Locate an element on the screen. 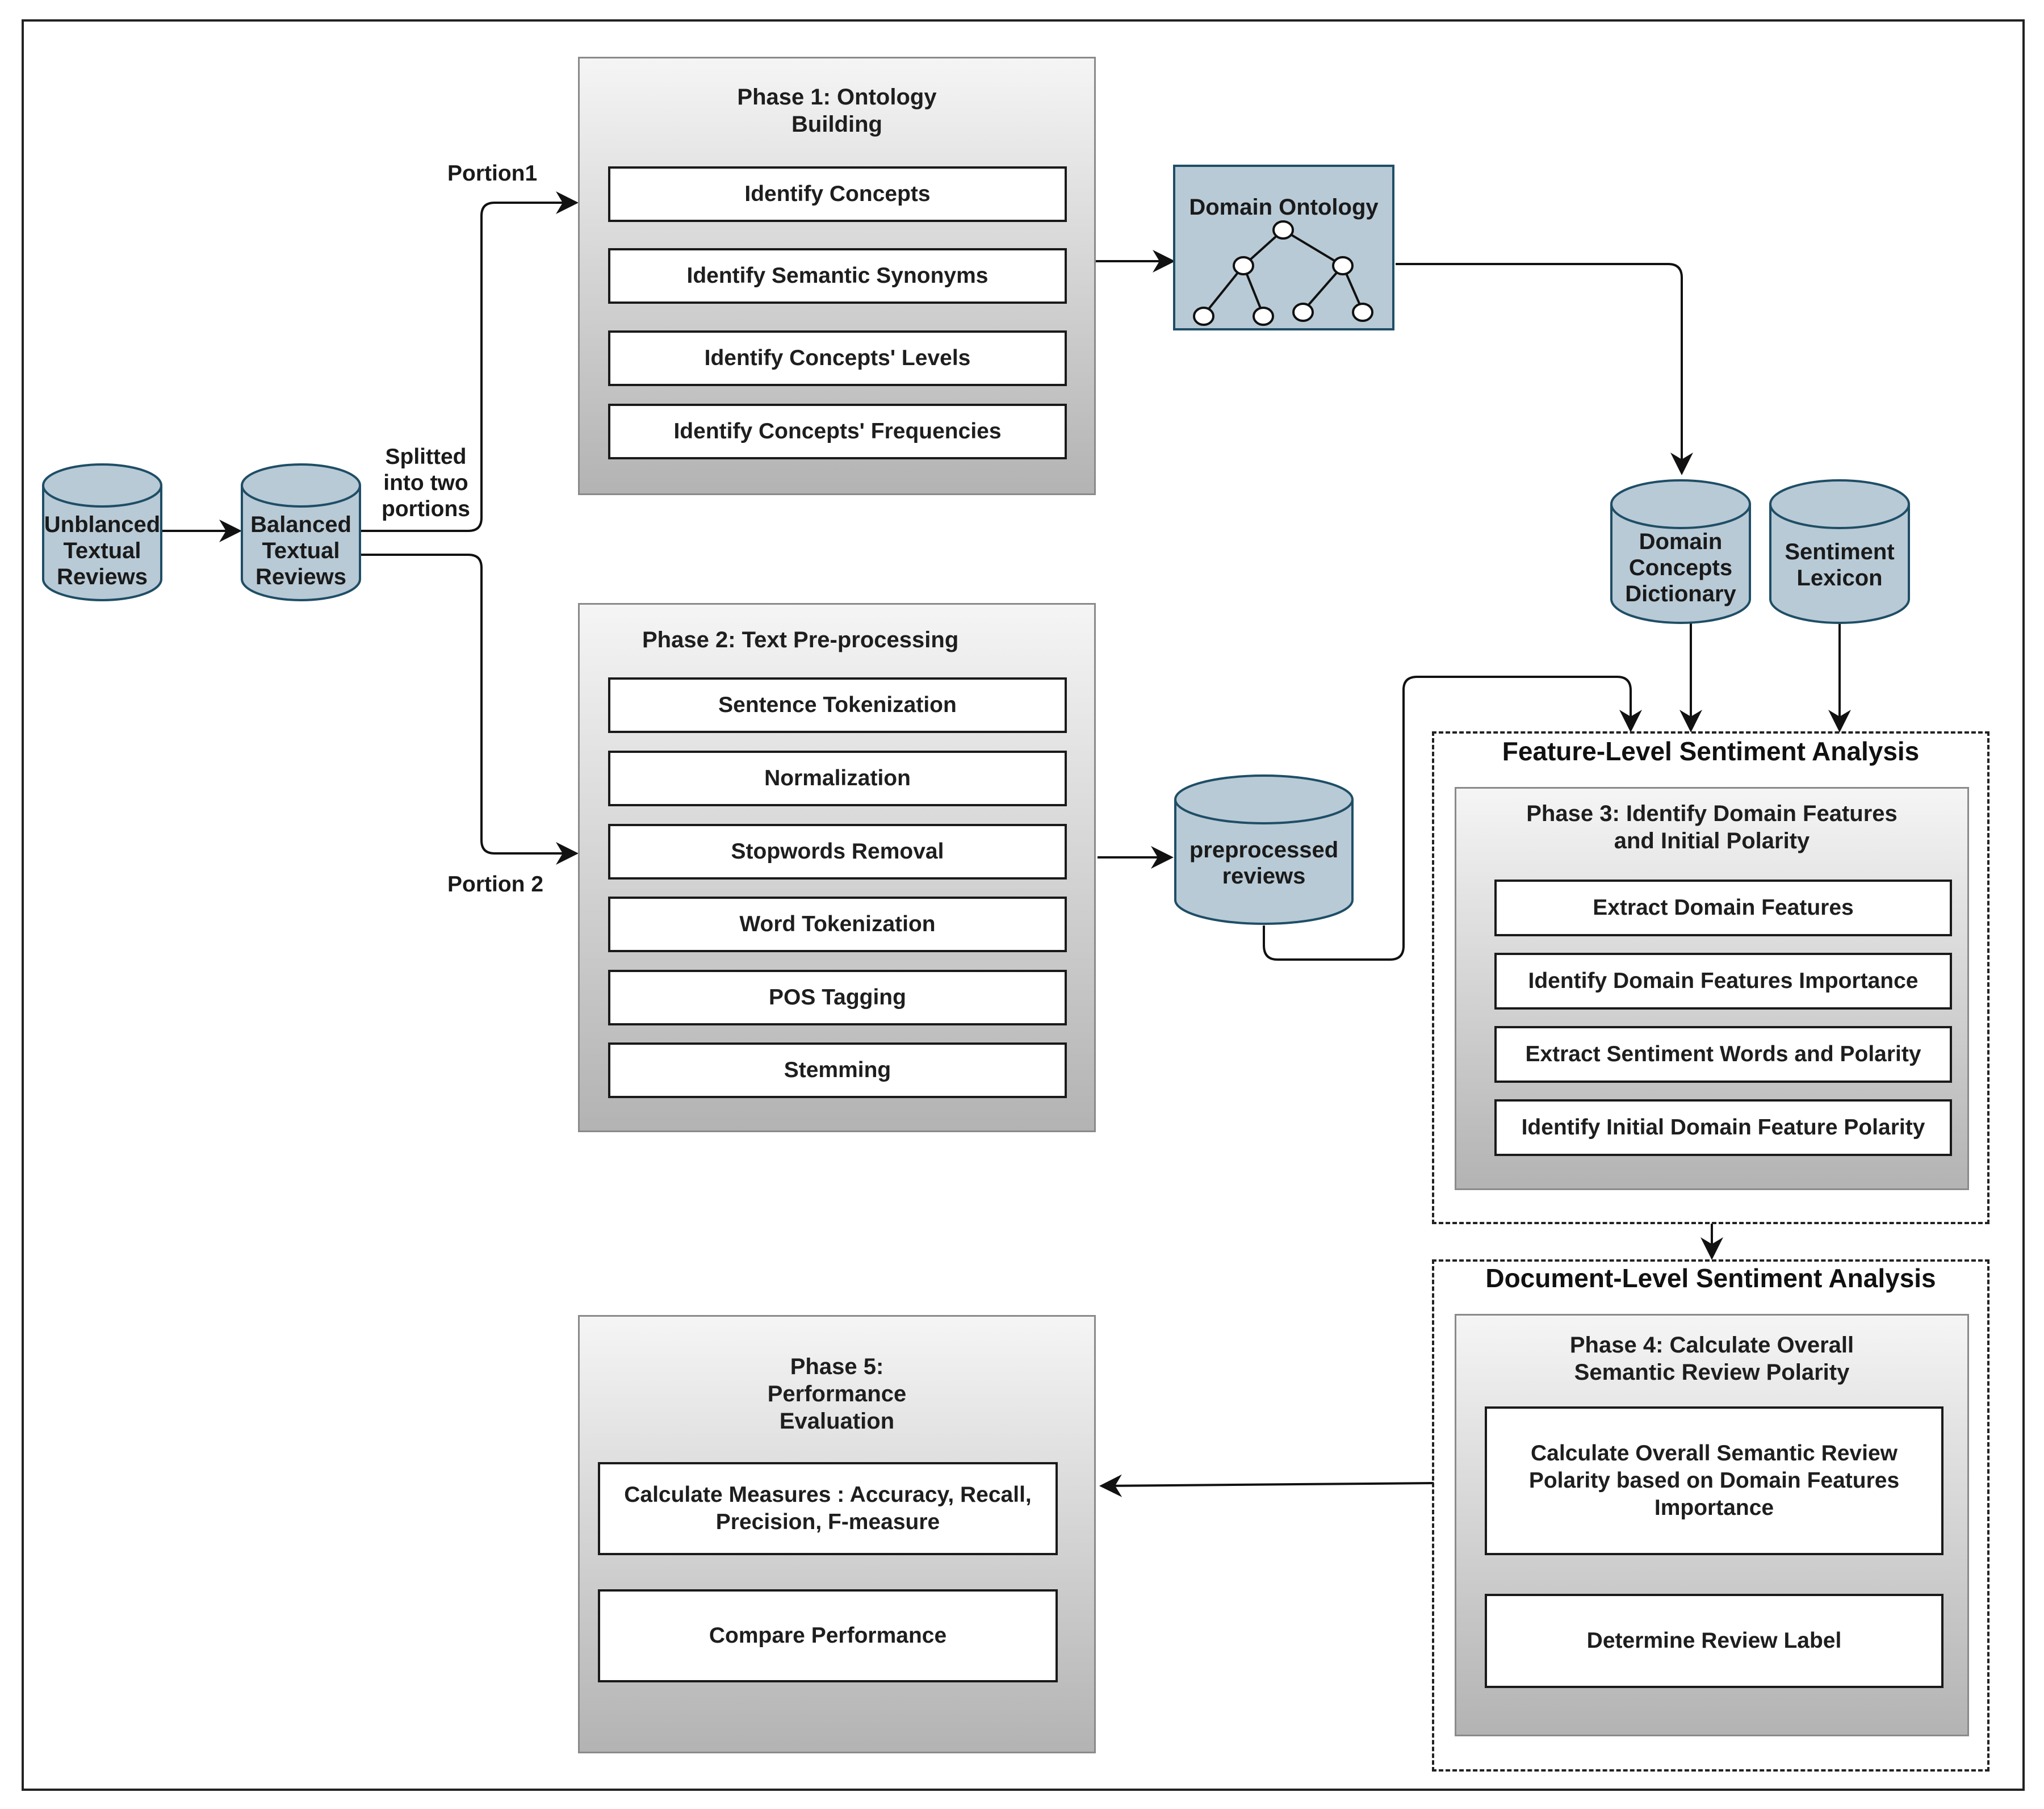 The height and width of the screenshot is (1809, 2044). phase5-step: Compare Performance is located at coordinates (828, 1635).